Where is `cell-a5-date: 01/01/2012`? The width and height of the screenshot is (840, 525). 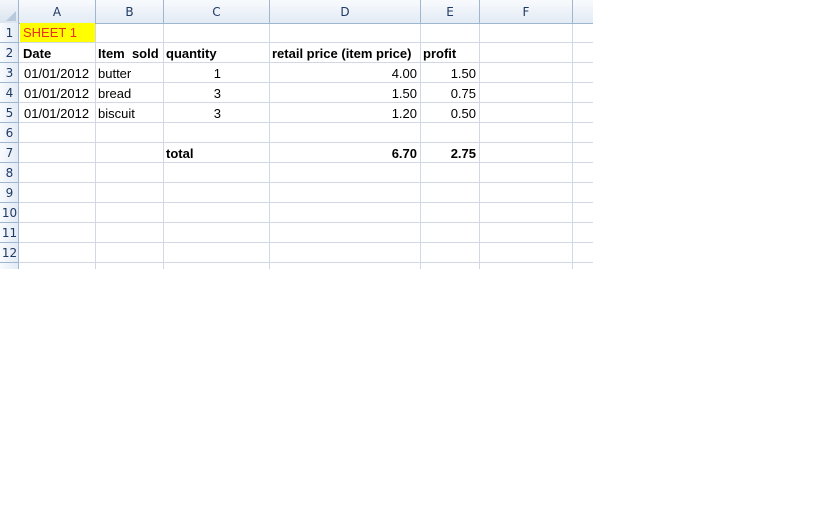 cell-a5-date: 01/01/2012 is located at coordinates (58, 113).